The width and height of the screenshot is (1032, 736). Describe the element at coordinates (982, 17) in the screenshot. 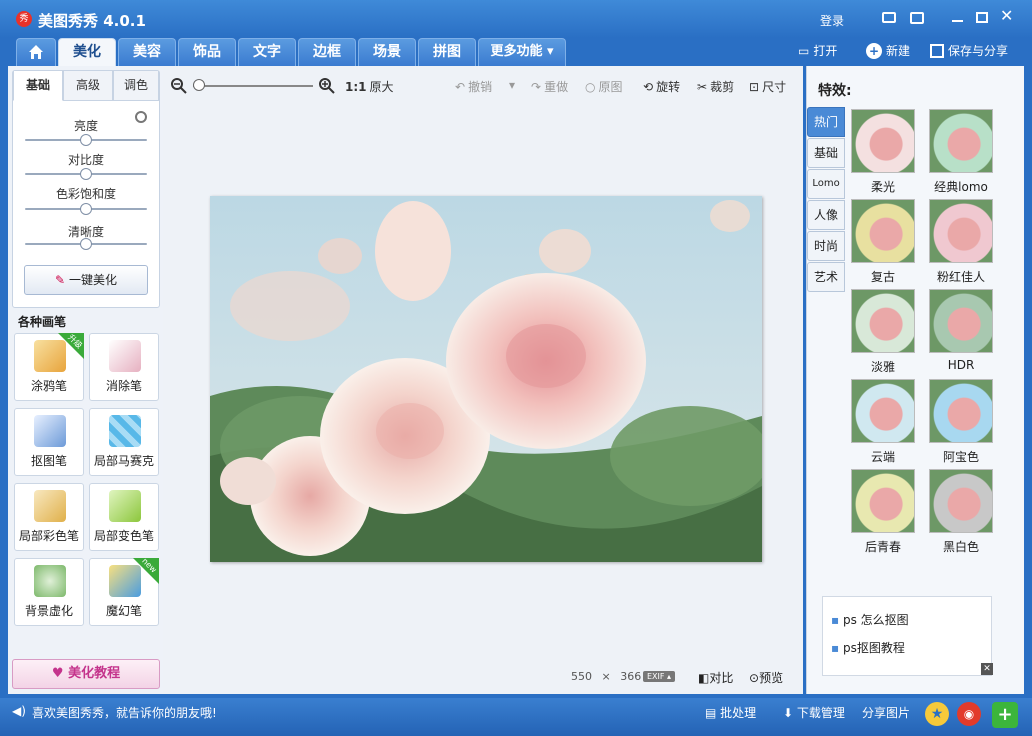

I see `maximize-icon` at that location.